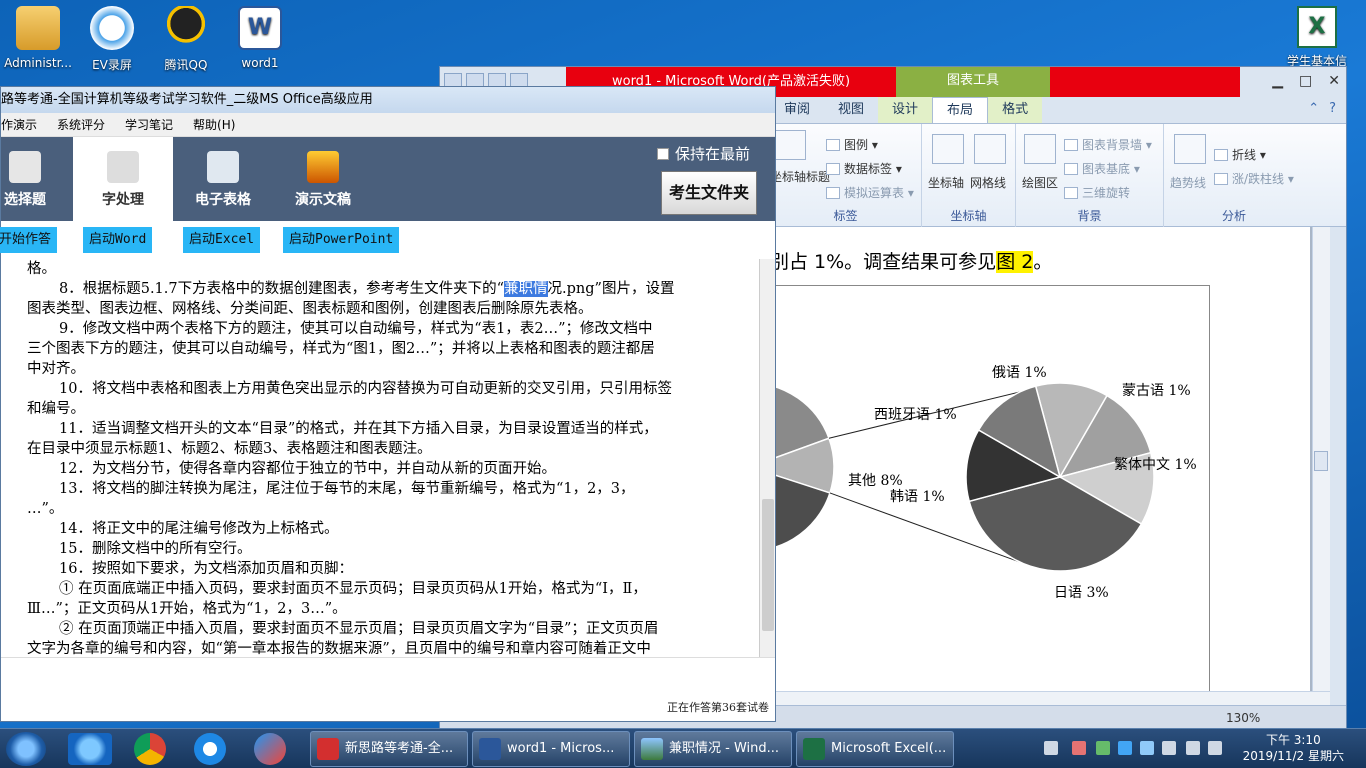 This screenshot has width=1366, height=768. I want to click on trendline-button: 趋势线, so click(1188, 182).